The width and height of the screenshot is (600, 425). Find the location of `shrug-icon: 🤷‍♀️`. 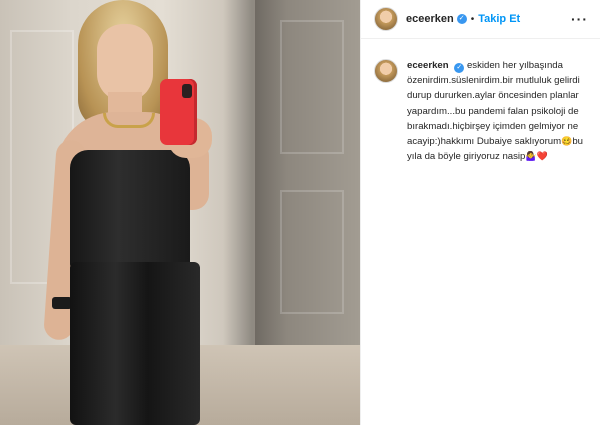

shrug-icon: 🤷‍♀️ is located at coordinates (531, 156).